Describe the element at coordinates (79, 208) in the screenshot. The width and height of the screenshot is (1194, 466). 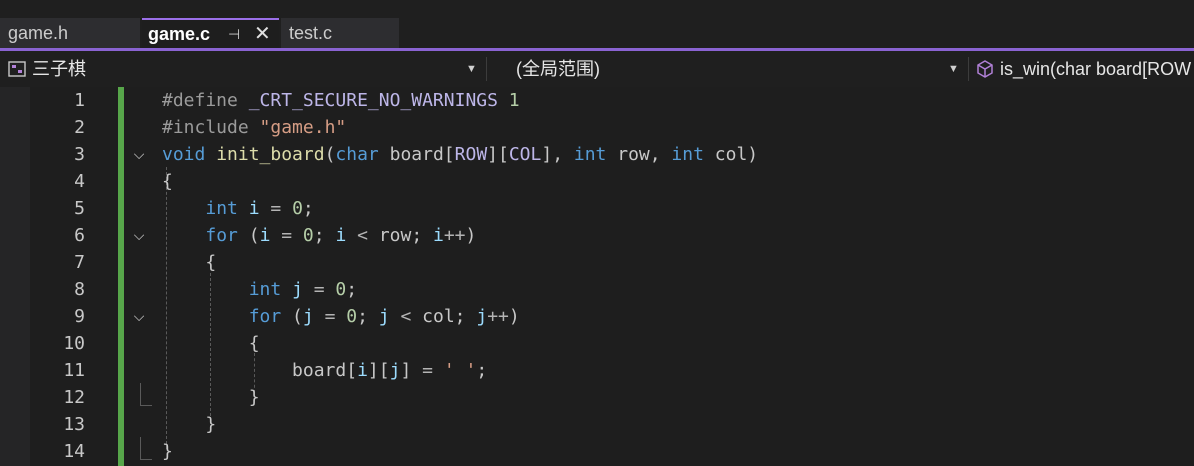
I see `line-number: 5` at that location.